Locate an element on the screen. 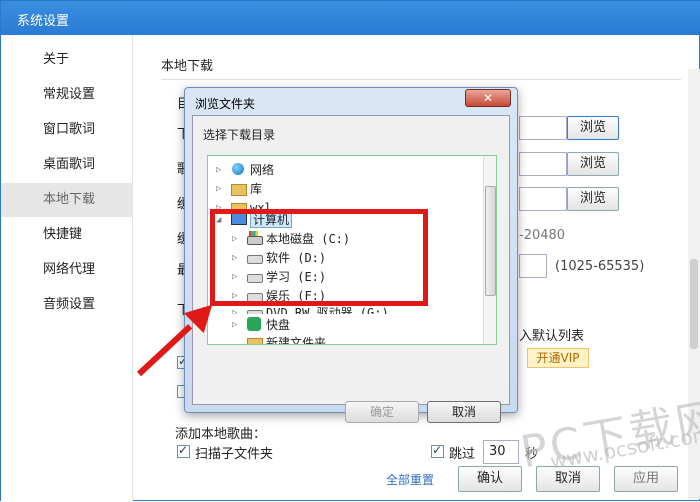 This screenshot has width=700, height=502. confirm-button: 确认 is located at coordinates (490, 479).